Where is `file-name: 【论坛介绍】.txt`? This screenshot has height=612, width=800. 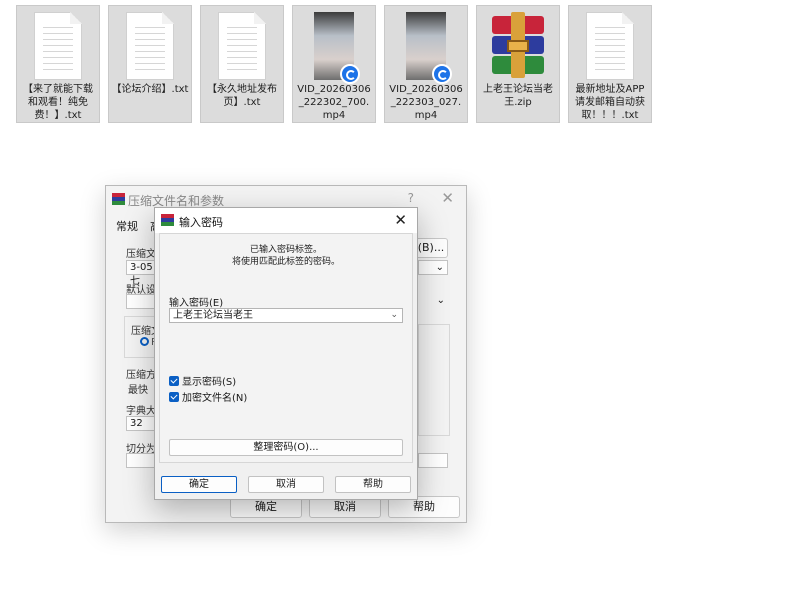 file-name: 【论坛介绍】.txt is located at coordinates (150, 89).